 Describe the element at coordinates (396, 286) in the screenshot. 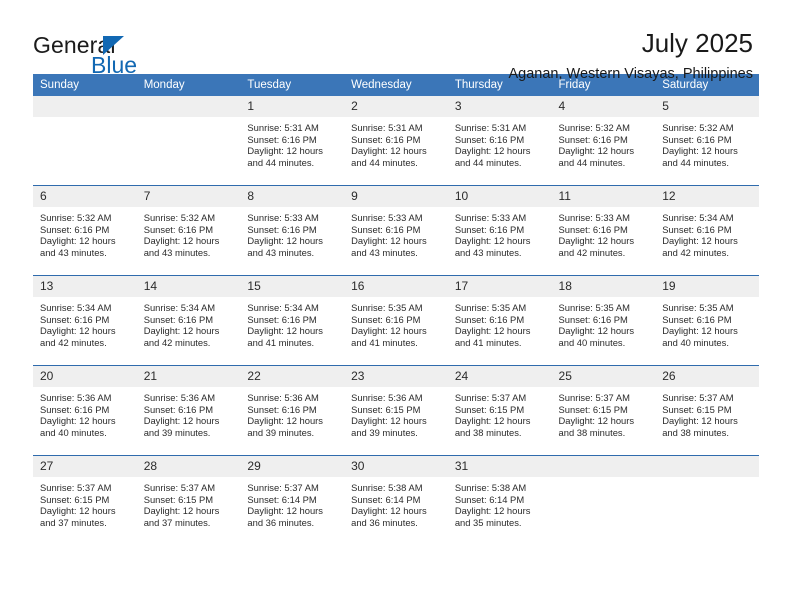

I see `day-number: 16` at that location.